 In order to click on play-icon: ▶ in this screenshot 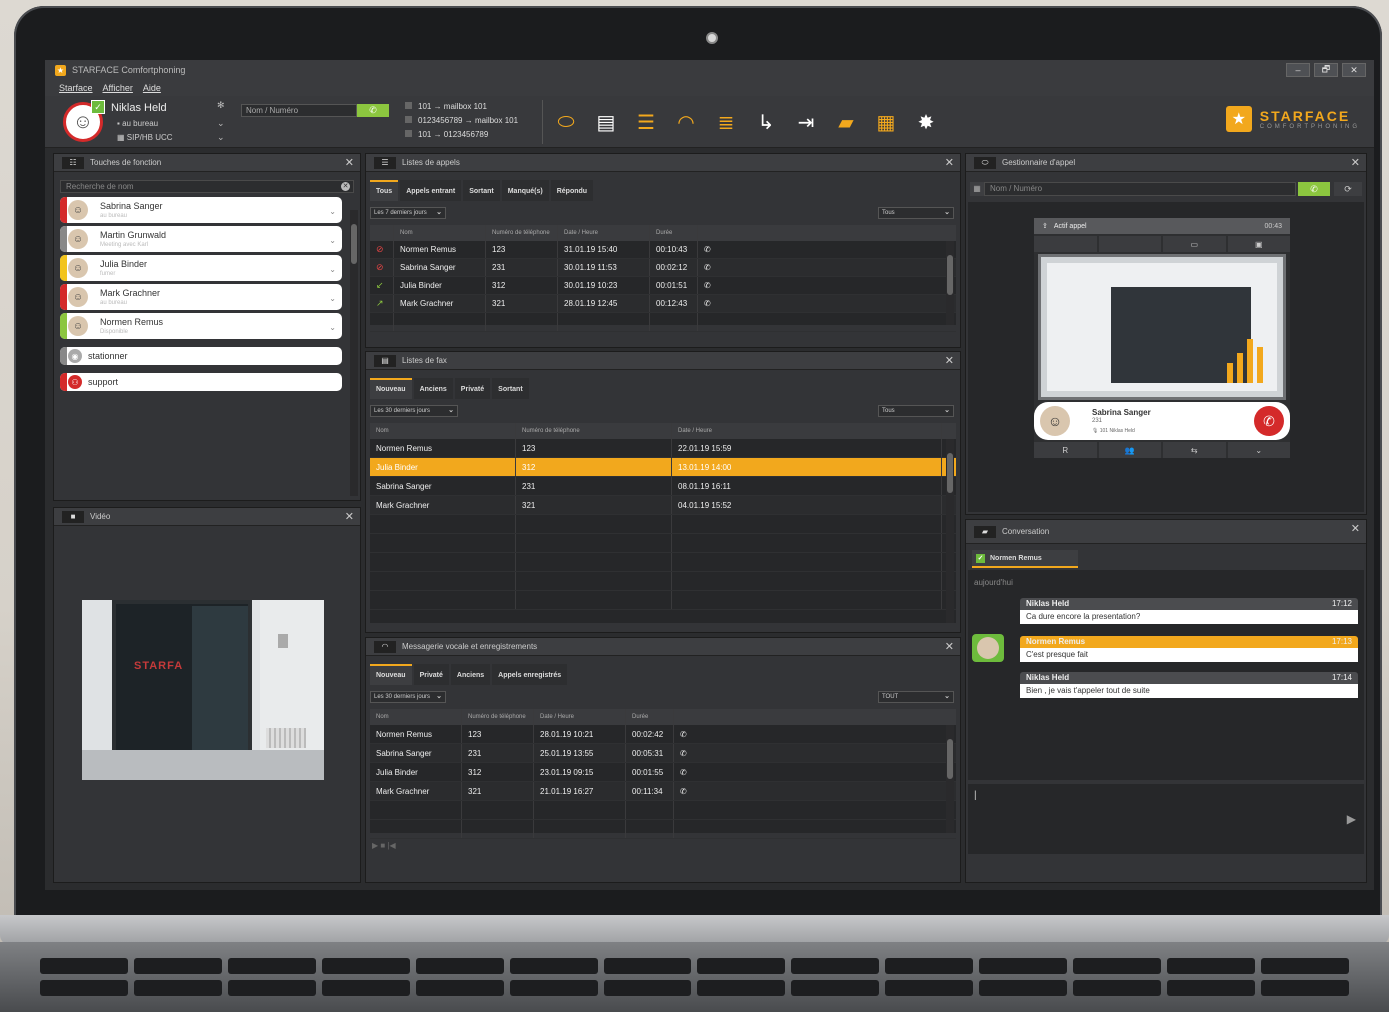, I will do `click(375, 845)`.